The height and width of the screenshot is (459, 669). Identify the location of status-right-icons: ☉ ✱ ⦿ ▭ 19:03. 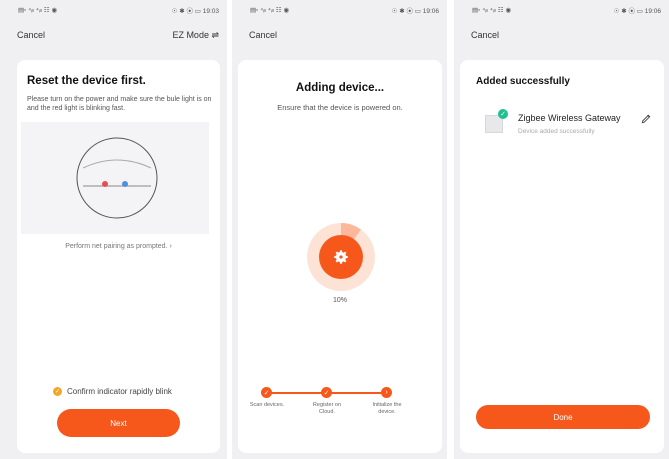
(195, 11).